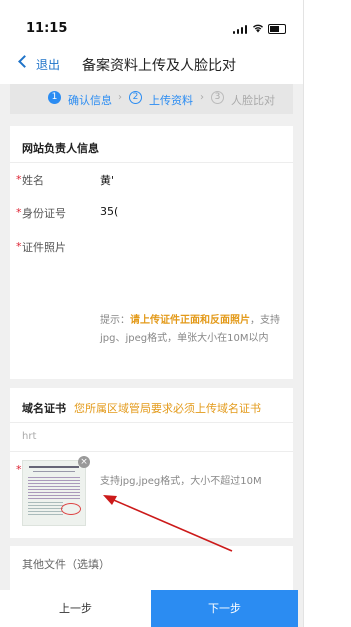 The width and height of the screenshot is (351, 627). Describe the element at coordinates (90, 100) in the screenshot. I see `step-label: 确认信息` at that location.